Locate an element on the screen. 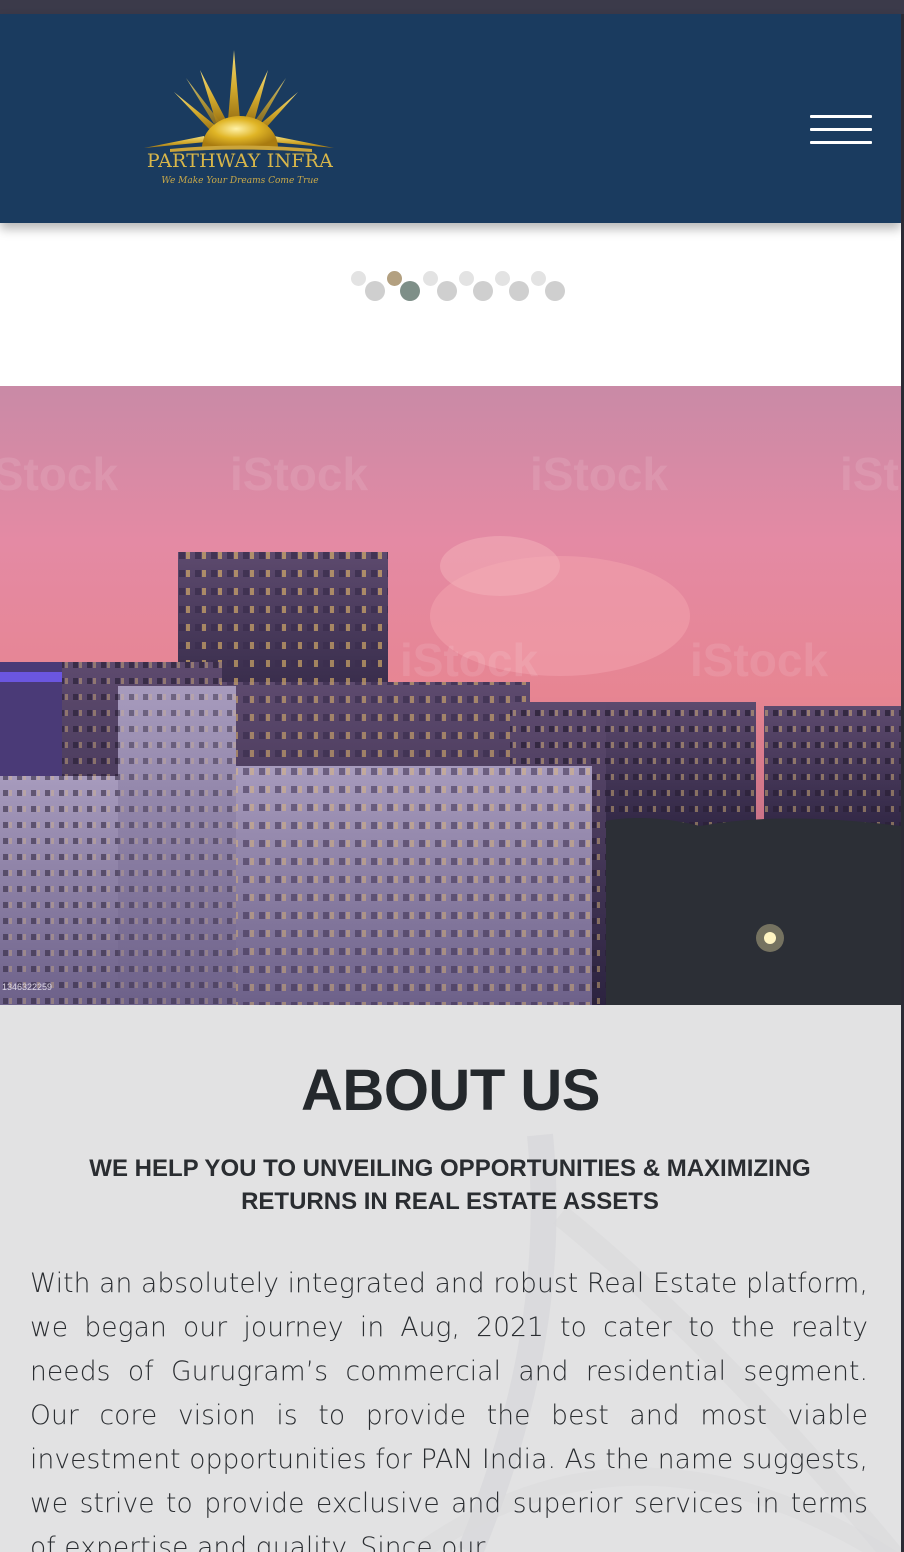 Image resolution: width=904 pixels, height=1552 pixels. hamburger-menu-icon is located at coordinates (841, 131).